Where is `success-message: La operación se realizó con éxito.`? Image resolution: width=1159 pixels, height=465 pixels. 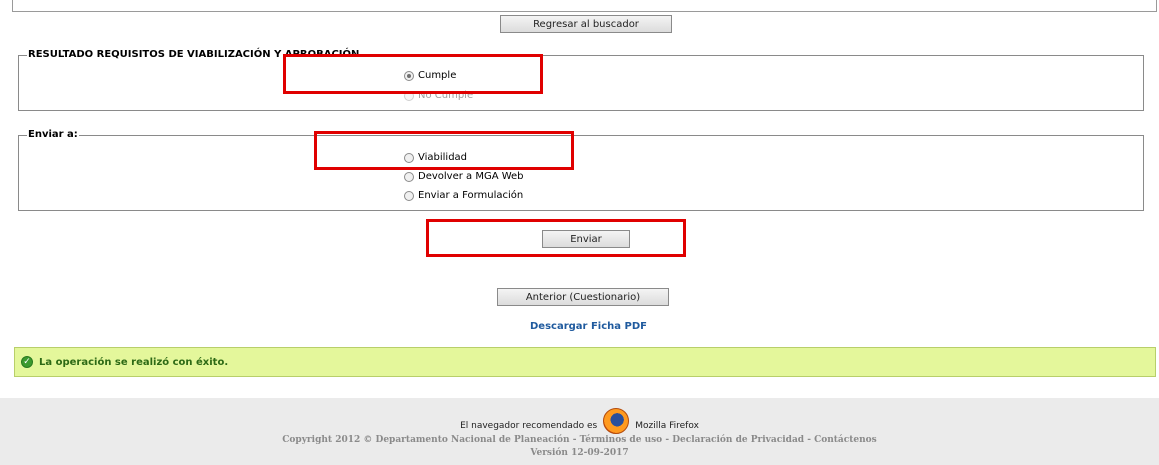 success-message: La operación se realizó con éxito. is located at coordinates (134, 362).